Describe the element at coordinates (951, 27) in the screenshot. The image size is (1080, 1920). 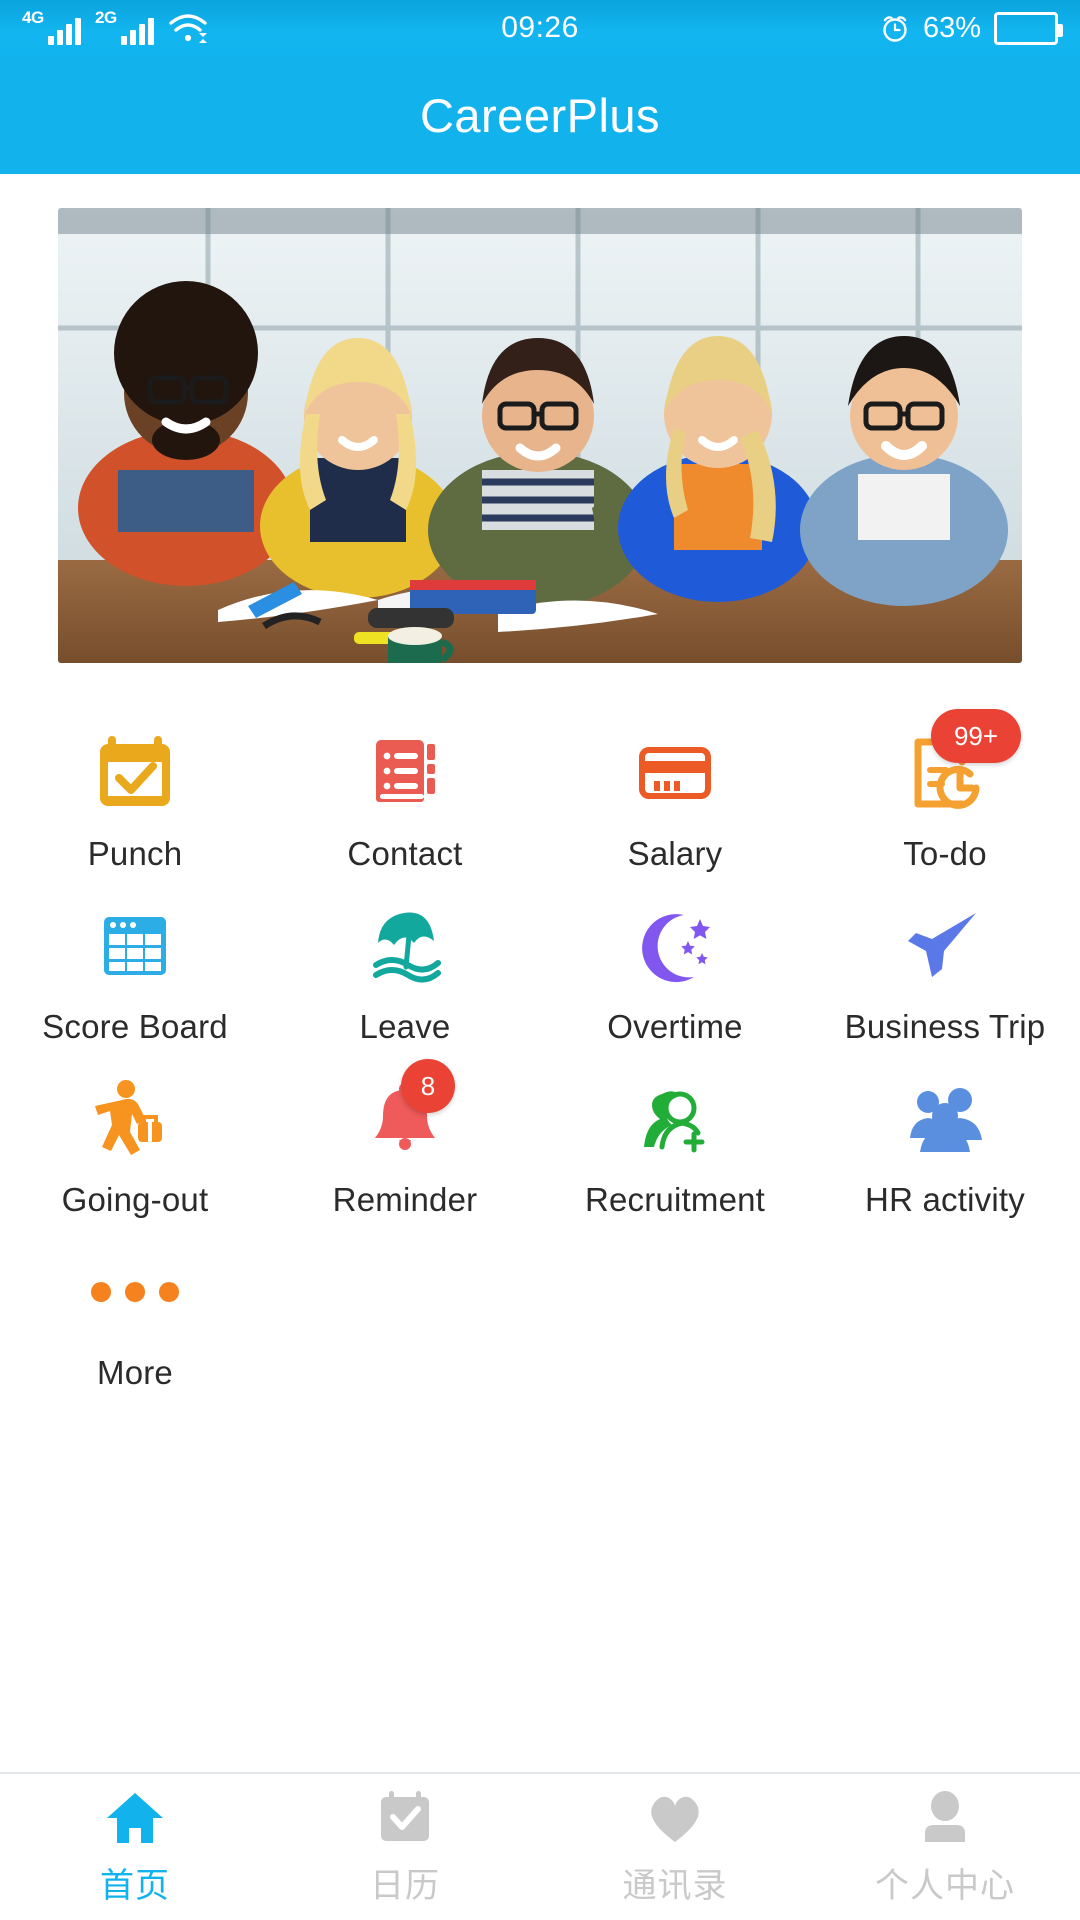
I see `battery-percentage: 63%` at that location.